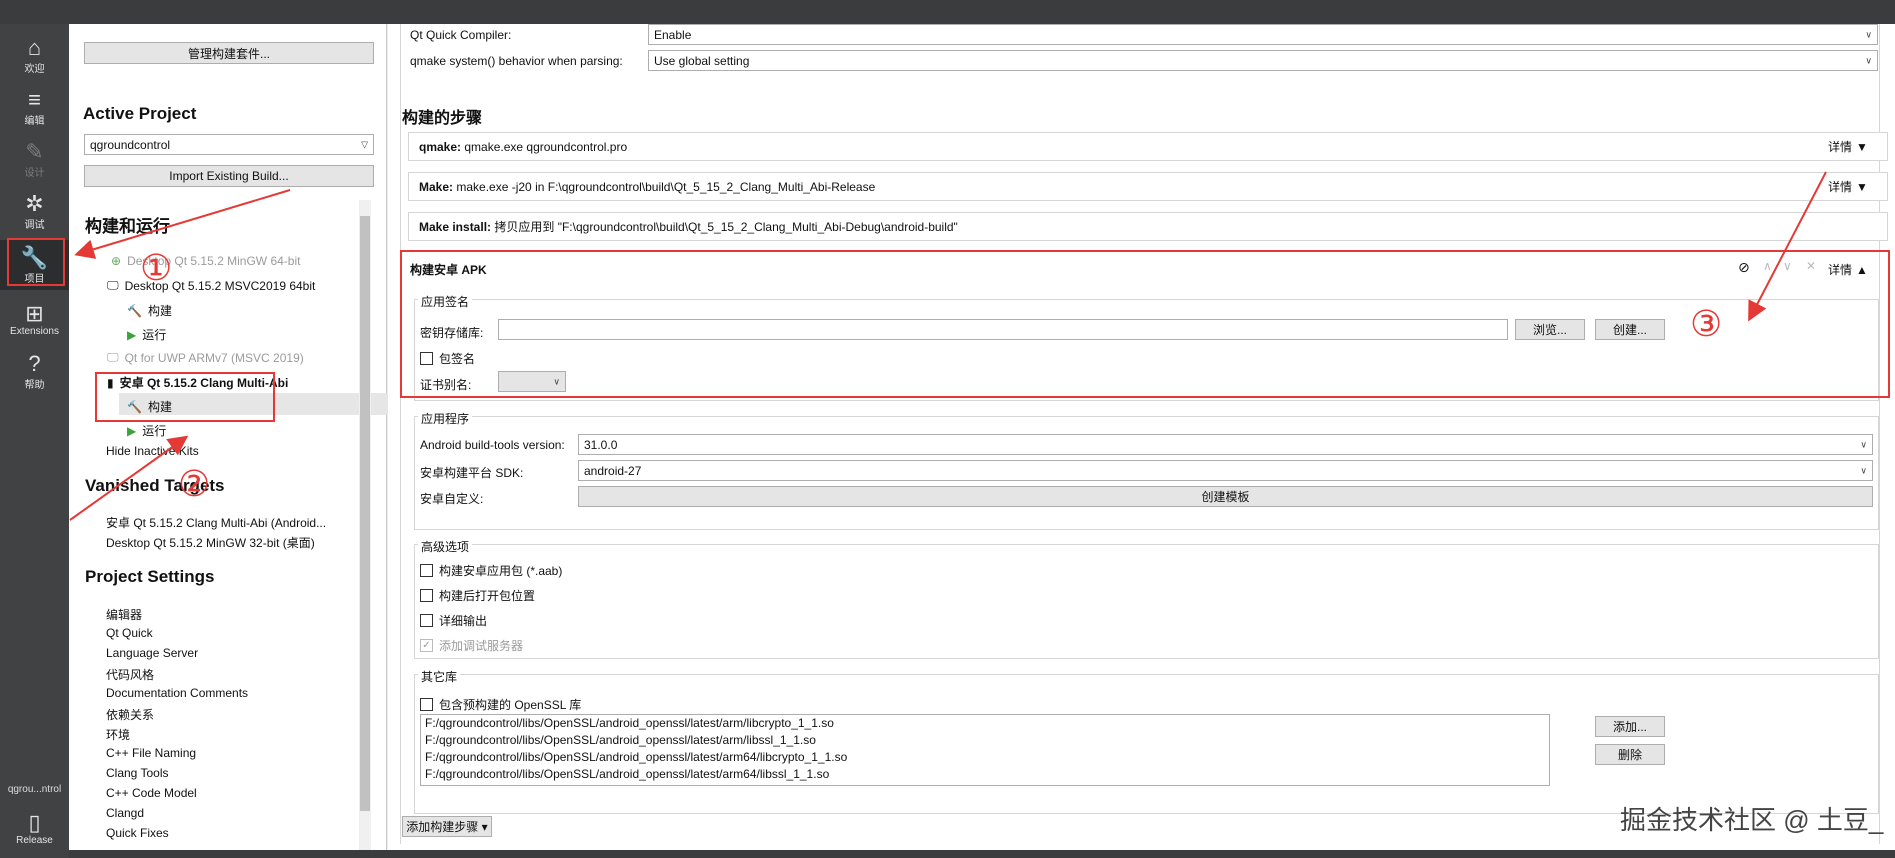 The height and width of the screenshot is (858, 1895). Describe the element at coordinates (1706, 323) in the screenshot. I see `annotation-number: ③` at that location.